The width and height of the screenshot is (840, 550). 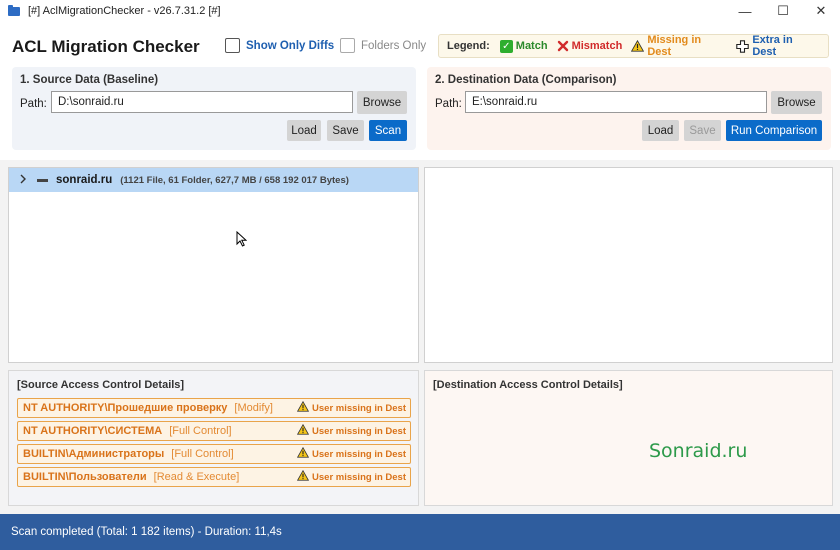 I want to click on dest-save-button: Save, so click(x=702, y=130).